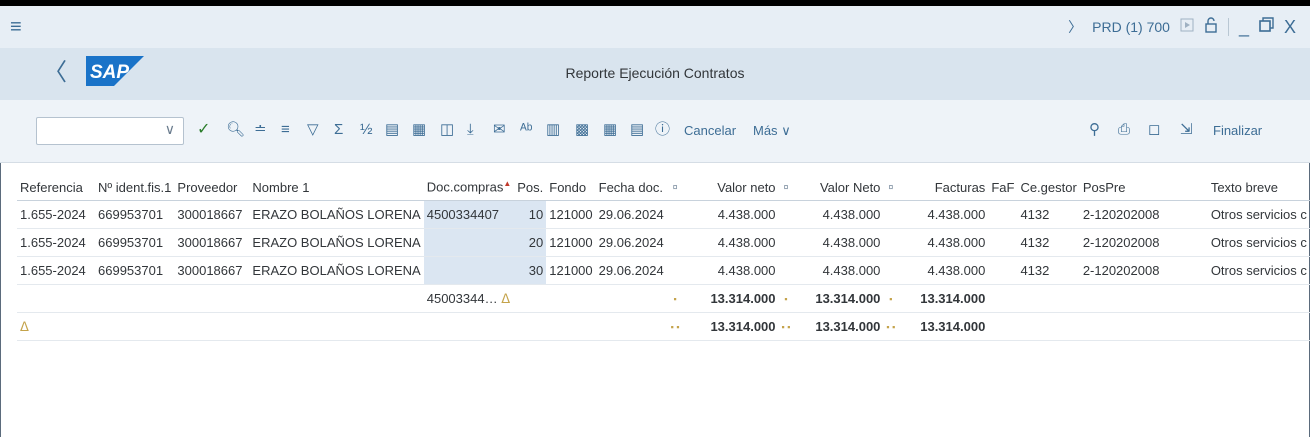 This screenshot has height=437, width=1310. I want to click on grid-icon: ▩, so click(582, 130).